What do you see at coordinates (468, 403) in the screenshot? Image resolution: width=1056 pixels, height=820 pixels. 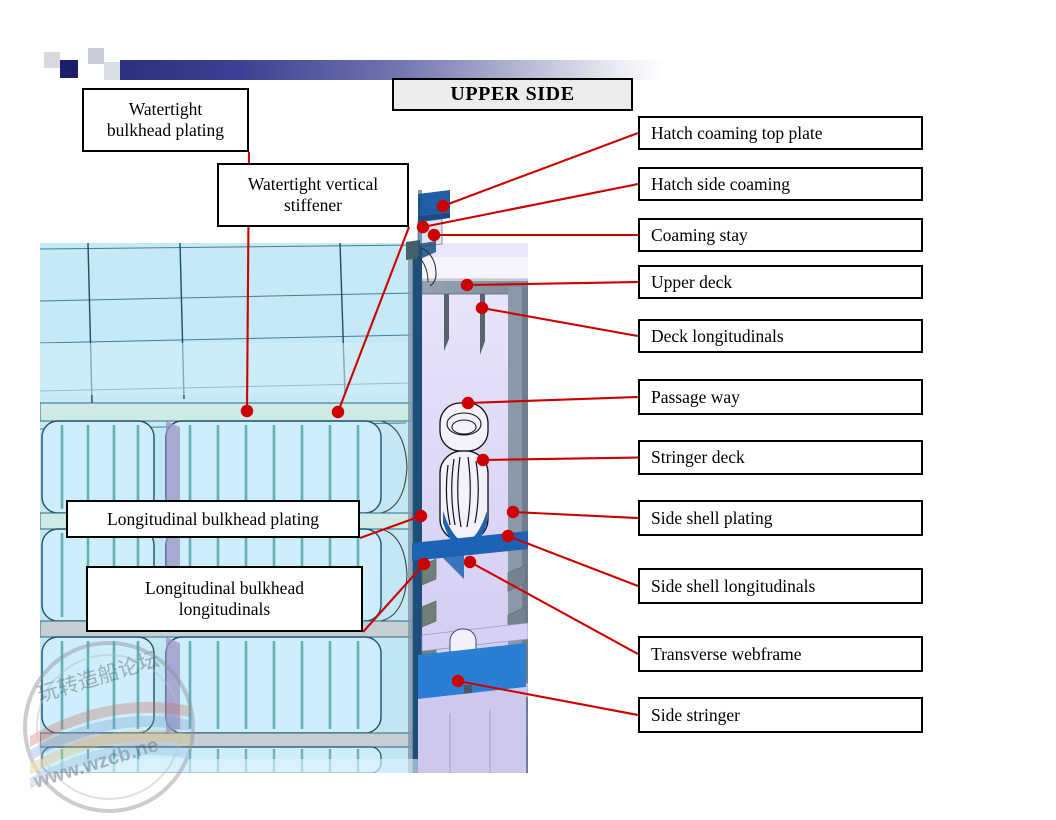 I see `passage-way-leader-dot` at bounding box center [468, 403].